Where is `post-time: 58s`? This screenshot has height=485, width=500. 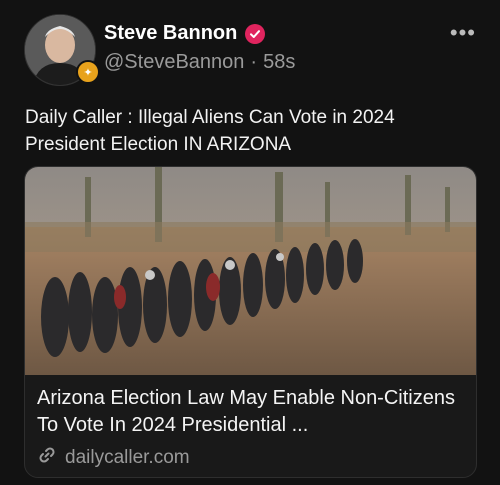
post-time: 58s is located at coordinates (279, 62).